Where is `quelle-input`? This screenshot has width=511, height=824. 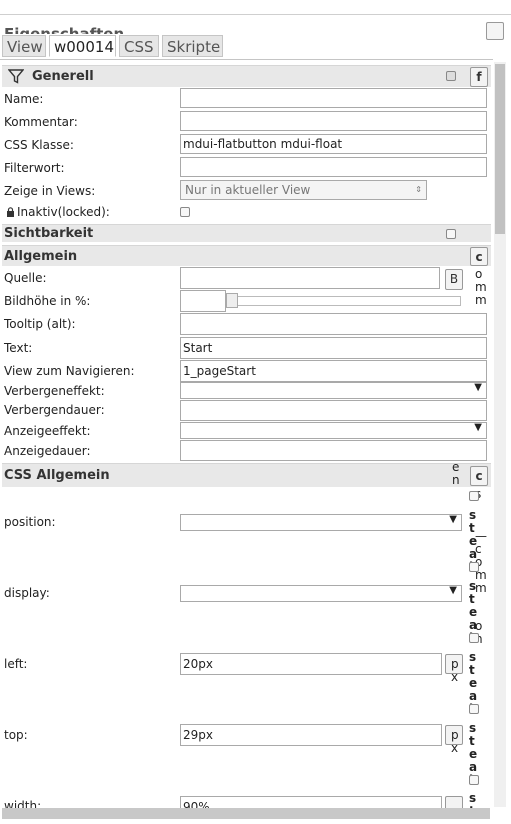 quelle-input is located at coordinates (310, 278).